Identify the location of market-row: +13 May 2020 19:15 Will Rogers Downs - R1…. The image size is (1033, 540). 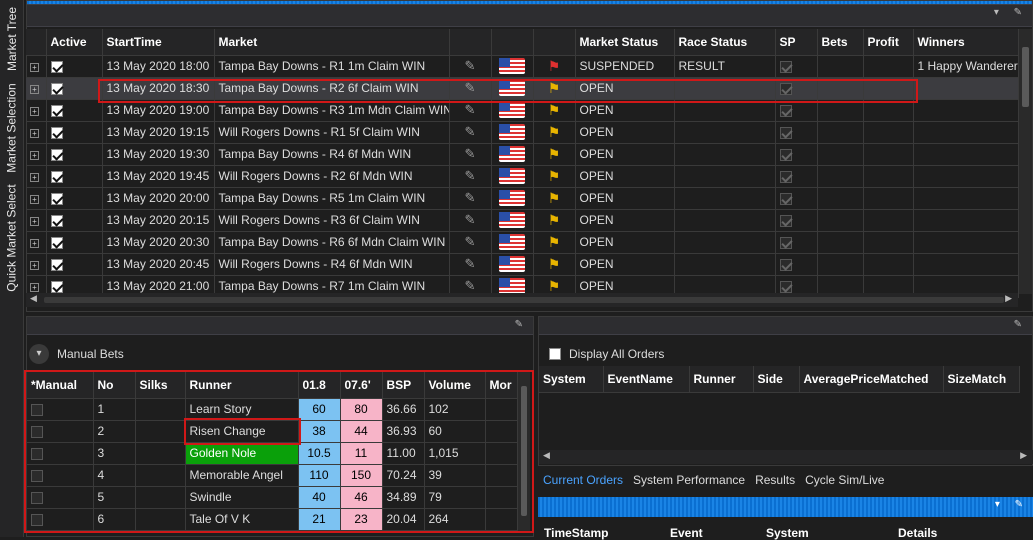
(522, 132).